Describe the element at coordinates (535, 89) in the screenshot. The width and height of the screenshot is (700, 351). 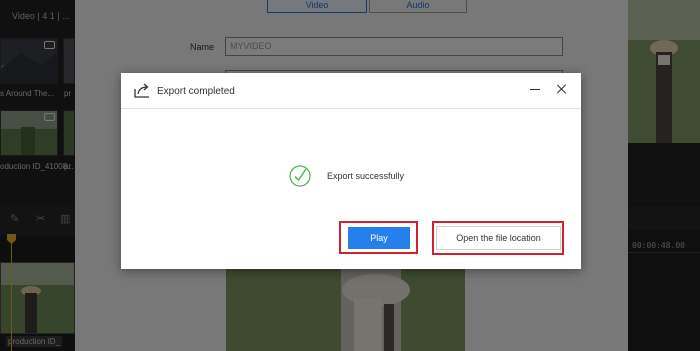
I see `minimize-icon` at that location.